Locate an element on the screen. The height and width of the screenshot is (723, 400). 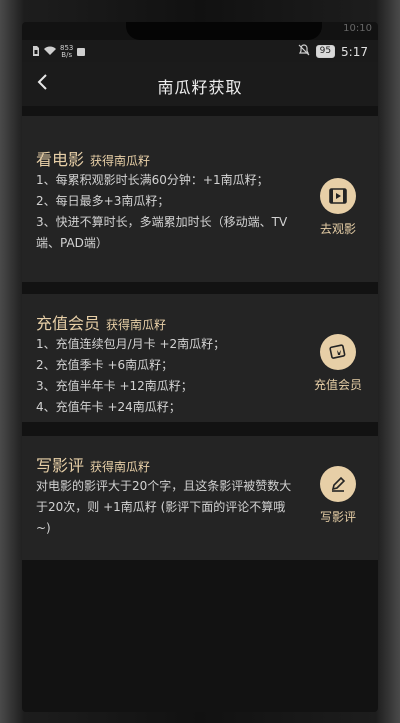
status-bar: 853 B/s 95 5:17 is located at coordinates (200, 51).